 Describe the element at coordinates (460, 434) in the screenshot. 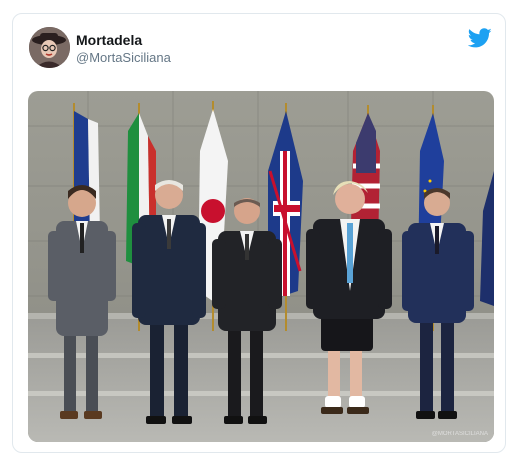

I see `photo-watermark: @MORTASICILIANA` at that location.